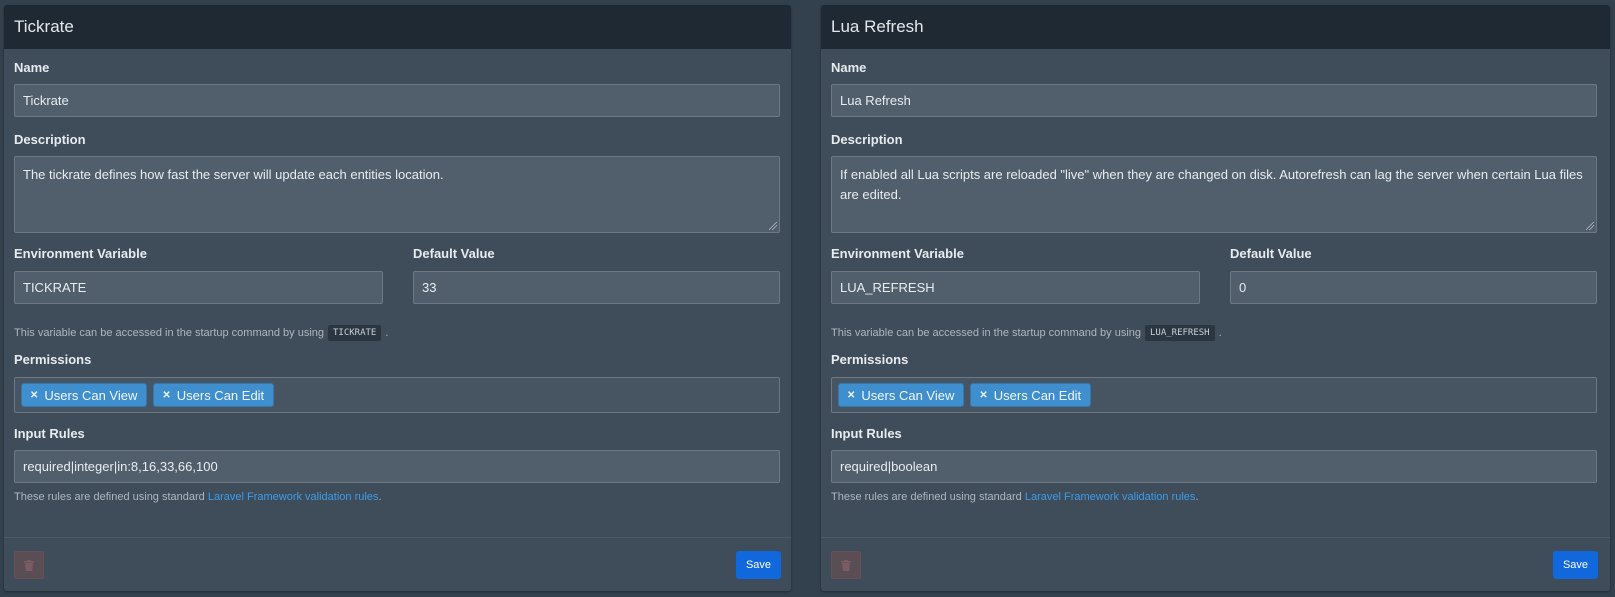  What do you see at coordinates (355, 333) in the screenshot?
I see `env-variable-code: TICKRATE` at bounding box center [355, 333].